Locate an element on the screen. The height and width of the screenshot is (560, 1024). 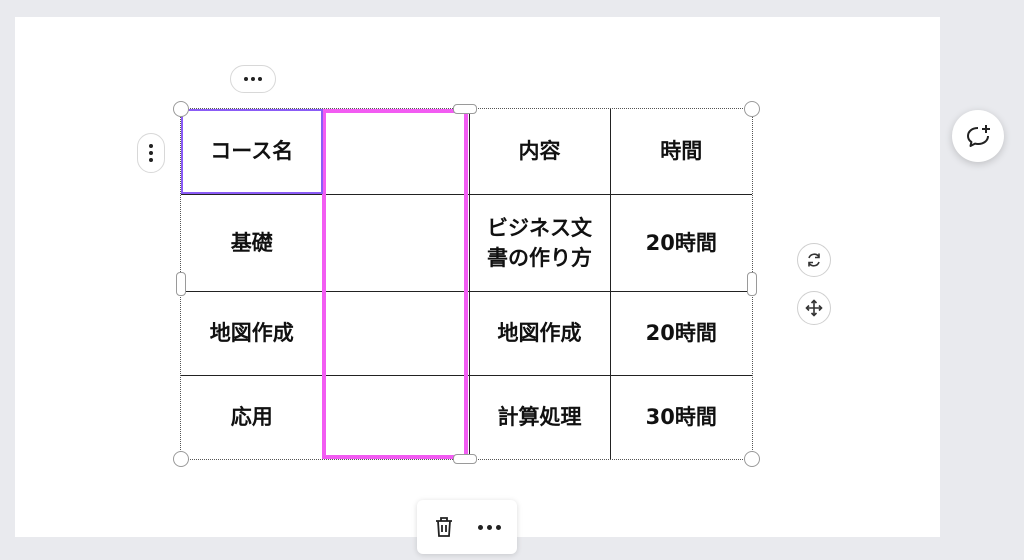
rotate-button is located at coordinates (814, 260).